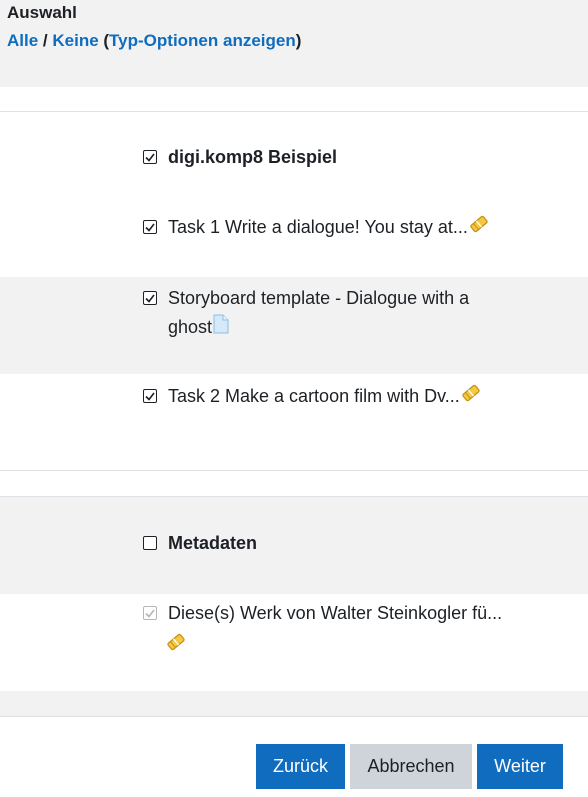  I want to click on file-icon, so click(221, 328).